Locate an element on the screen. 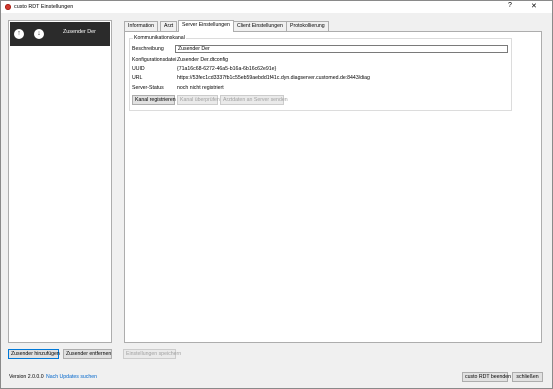  close-button: schließen is located at coordinates (527, 377).